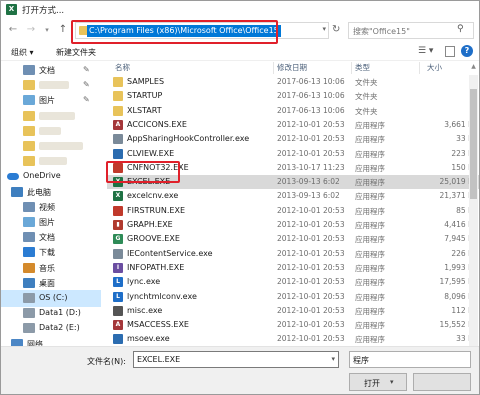 This screenshot has width=480, height=395. I want to click on file-row: msoev.exe 2012-10-01 20:53 应用程序 33 K, so click(293, 339).